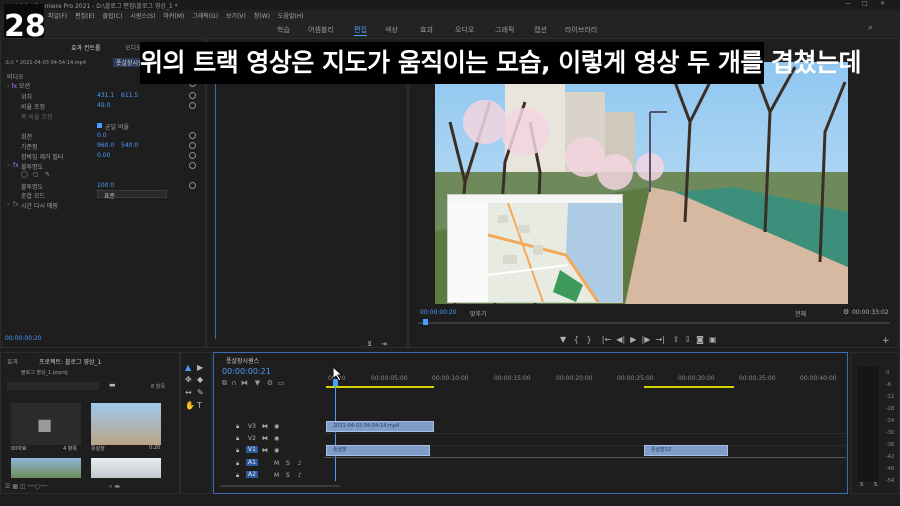  I want to click on hand-tool-icon: ✋, so click(190, 405).